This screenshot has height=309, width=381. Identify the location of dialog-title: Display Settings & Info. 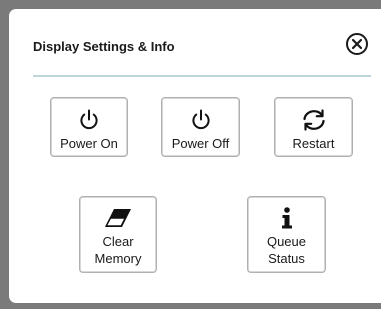
(104, 46).